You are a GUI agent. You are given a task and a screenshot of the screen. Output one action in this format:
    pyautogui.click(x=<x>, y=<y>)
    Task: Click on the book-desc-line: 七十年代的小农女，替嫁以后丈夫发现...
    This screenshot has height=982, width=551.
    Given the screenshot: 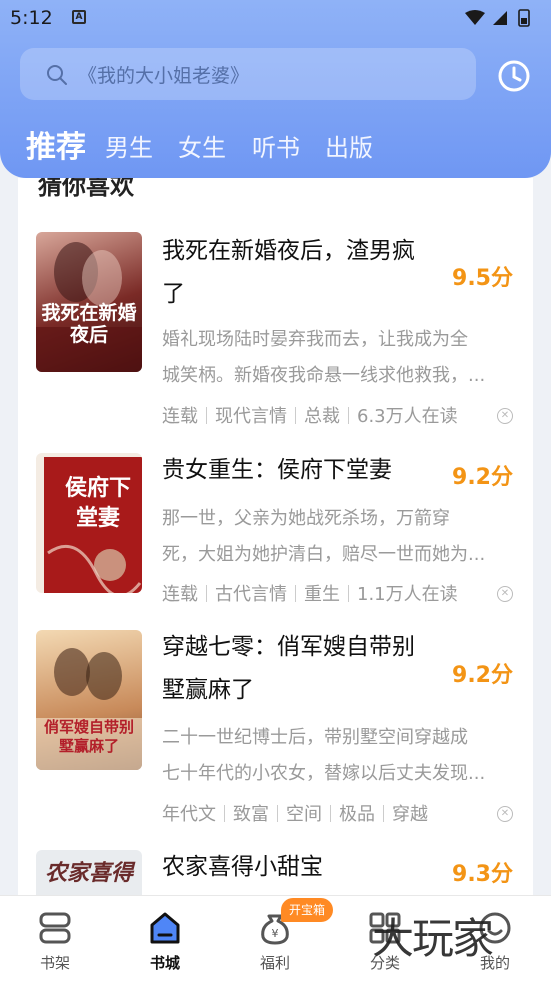 What is the action you would take?
    pyautogui.click(x=324, y=773)
    